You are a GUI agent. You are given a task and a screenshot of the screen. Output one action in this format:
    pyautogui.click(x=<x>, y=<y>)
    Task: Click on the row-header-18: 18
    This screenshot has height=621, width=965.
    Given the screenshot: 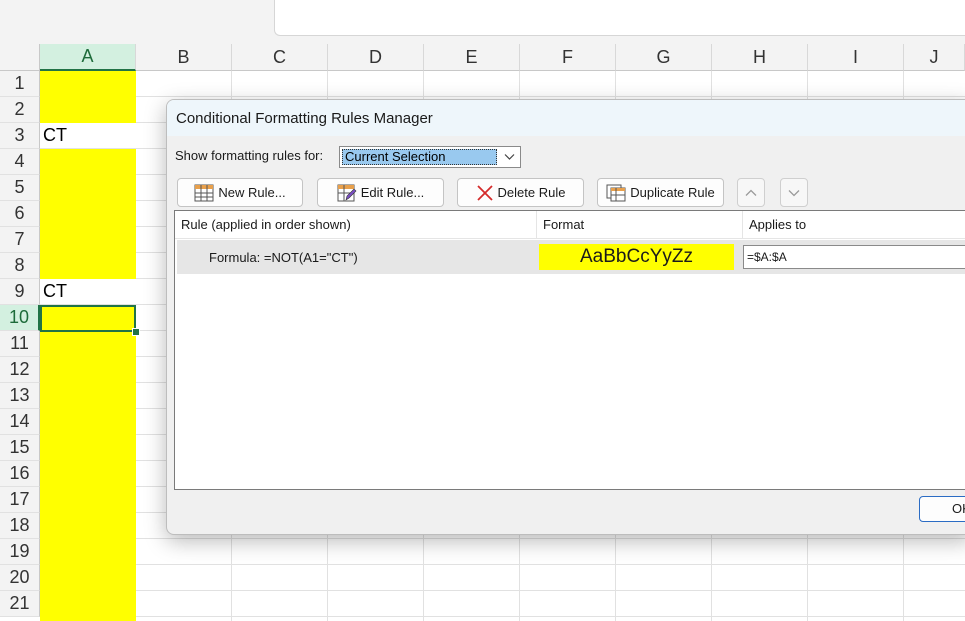 What is the action you would take?
    pyautogui.click(x=20, y=526)
    